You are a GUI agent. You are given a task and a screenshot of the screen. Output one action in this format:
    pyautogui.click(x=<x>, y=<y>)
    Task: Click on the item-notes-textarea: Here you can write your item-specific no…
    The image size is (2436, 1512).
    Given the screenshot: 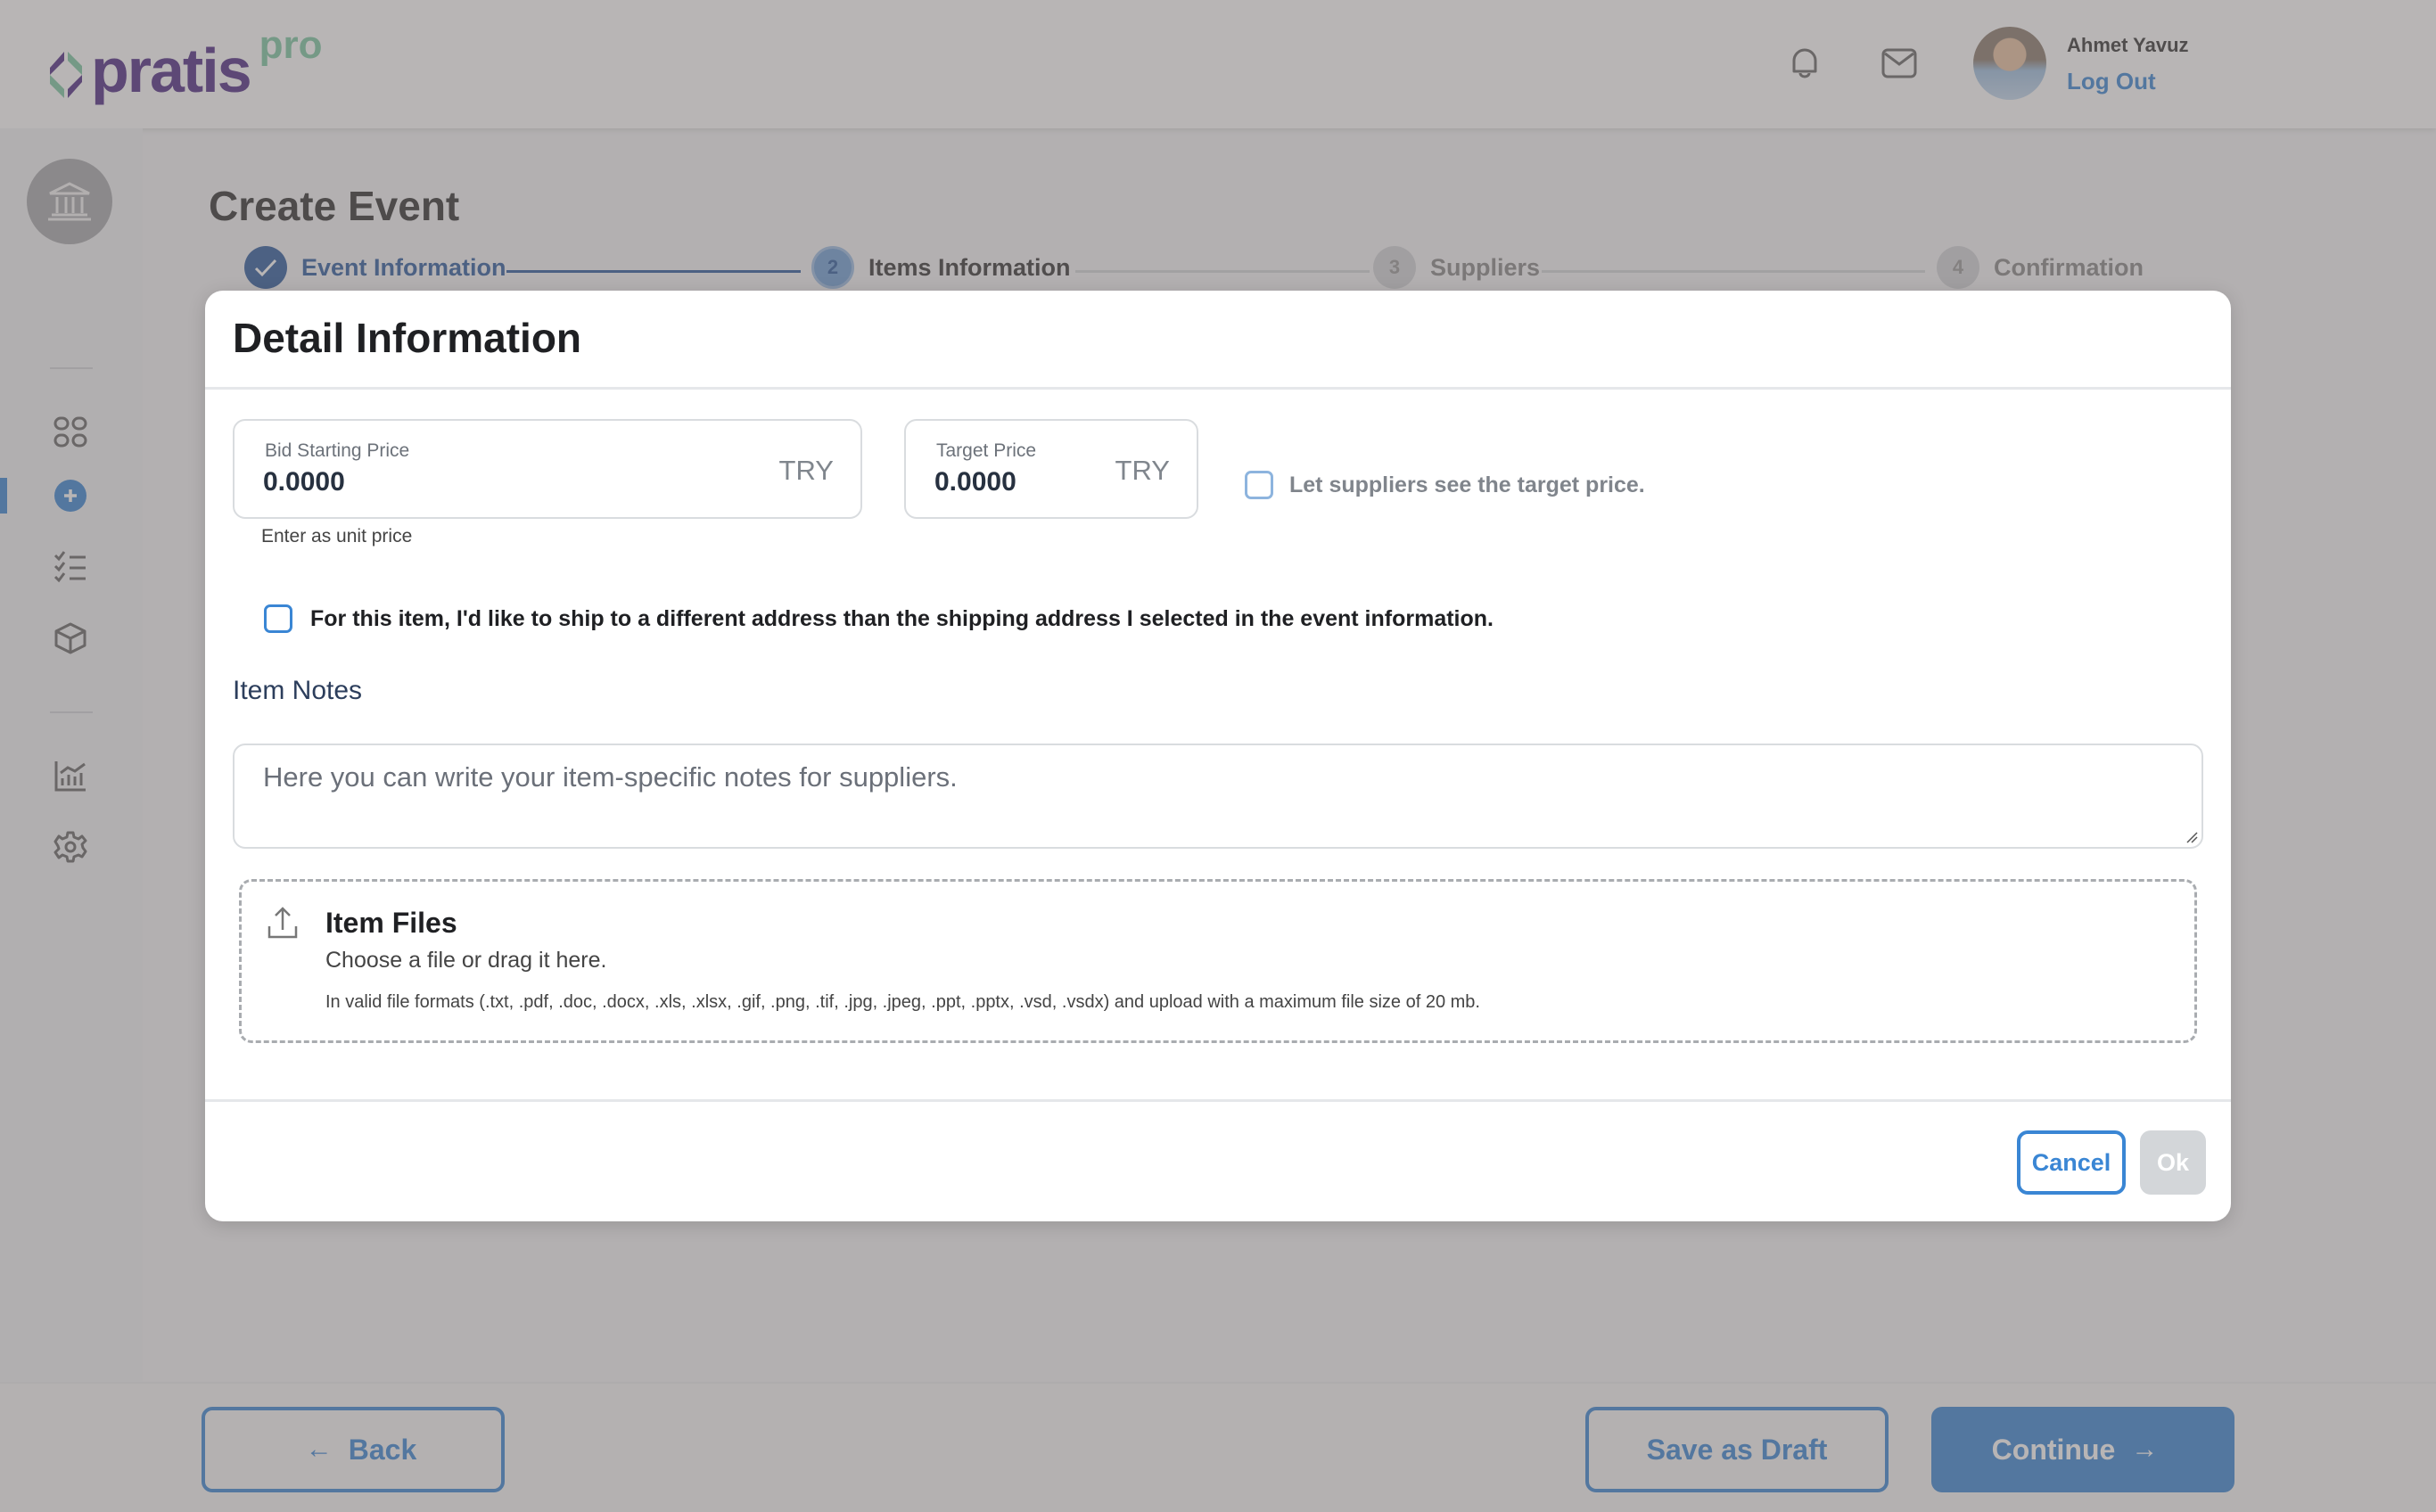 What is the action you would take?
    pyautogui.click(x=1218, y=796)
    